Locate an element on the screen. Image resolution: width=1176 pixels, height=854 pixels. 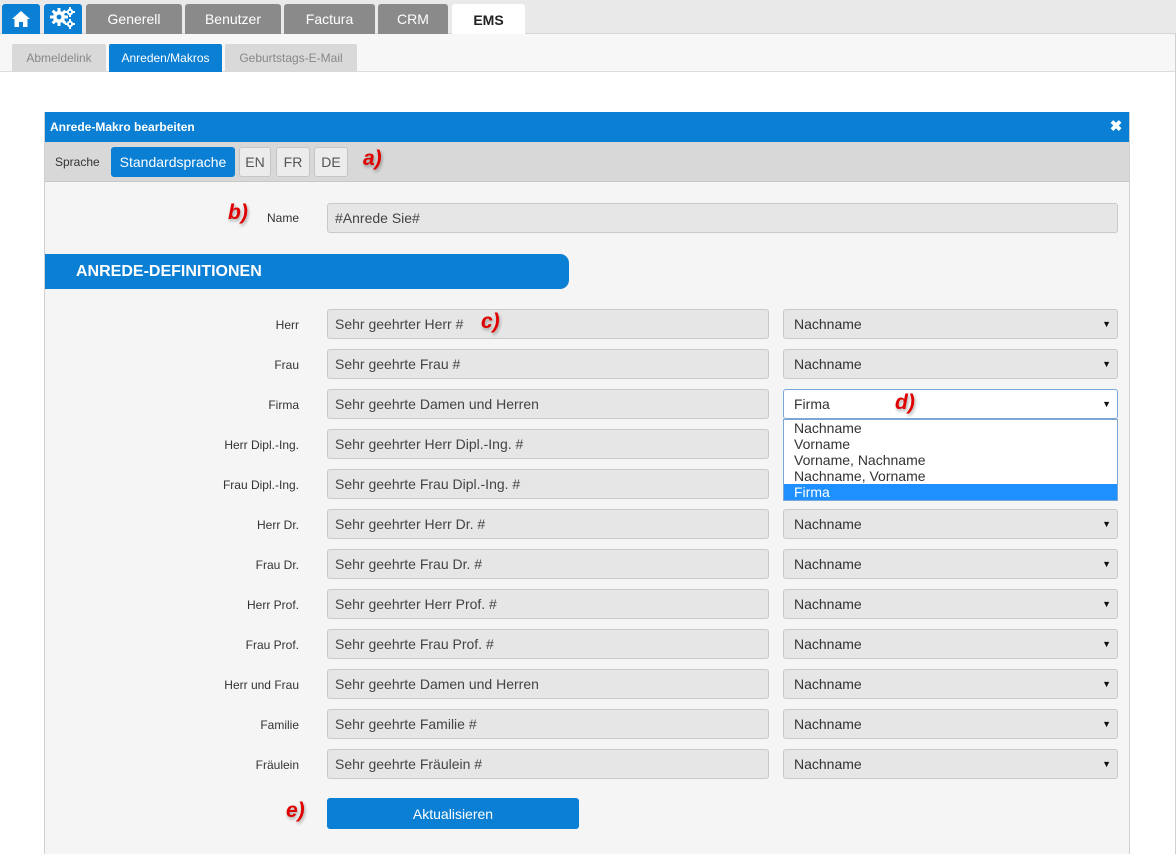
gears-icon is located at coordinates (62, 18).